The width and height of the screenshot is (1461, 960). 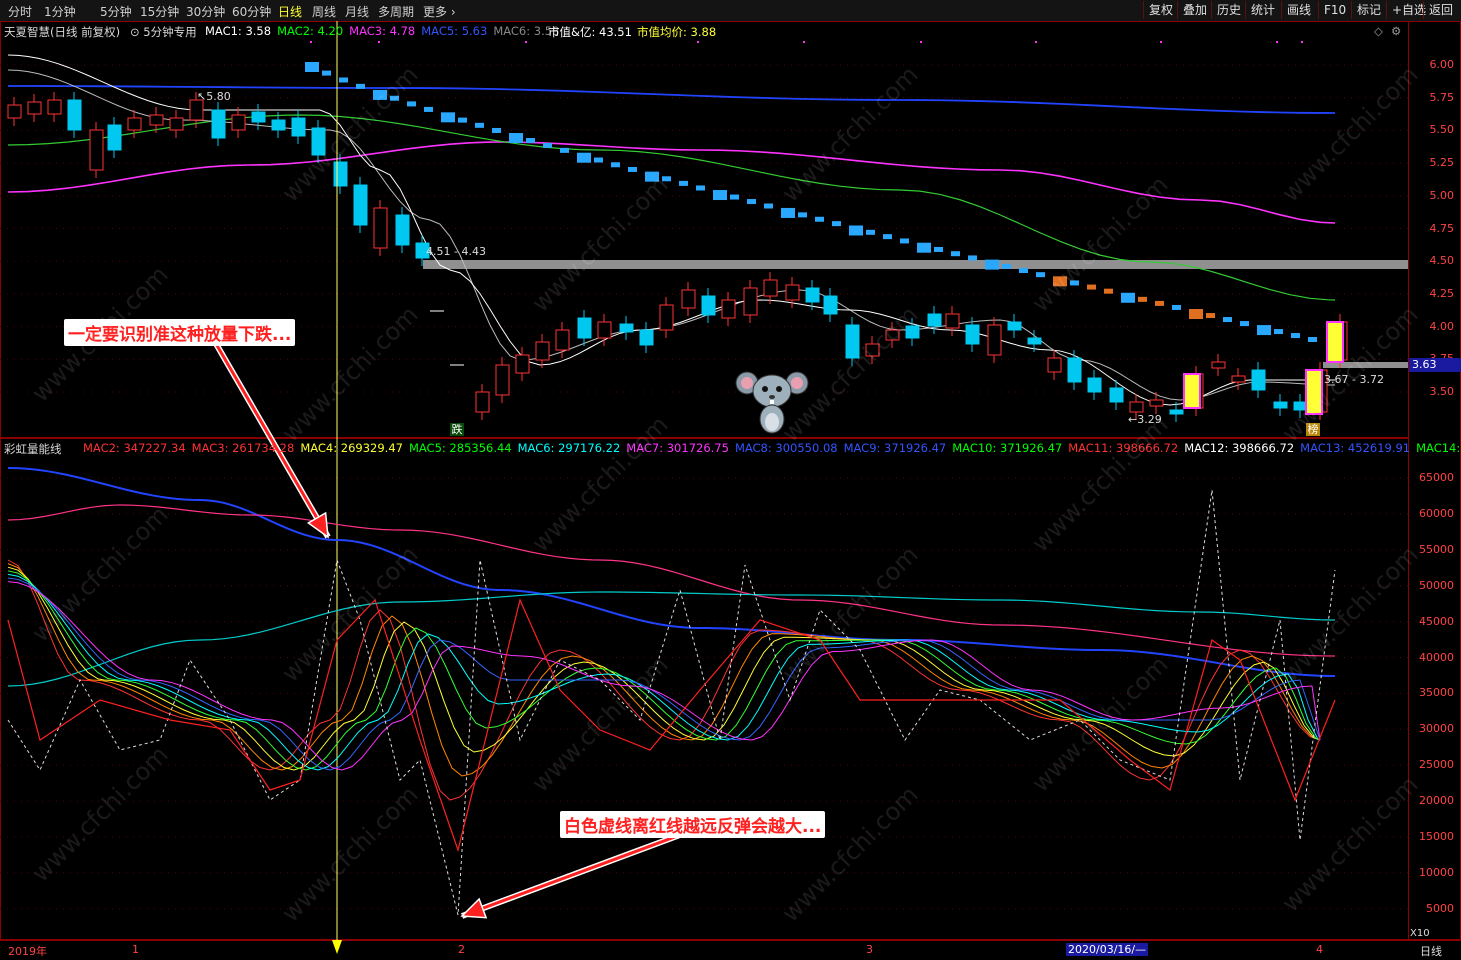 I want to click on volume-ma-label-1: MAC2: 347227.34, so click(x=134, y=448).